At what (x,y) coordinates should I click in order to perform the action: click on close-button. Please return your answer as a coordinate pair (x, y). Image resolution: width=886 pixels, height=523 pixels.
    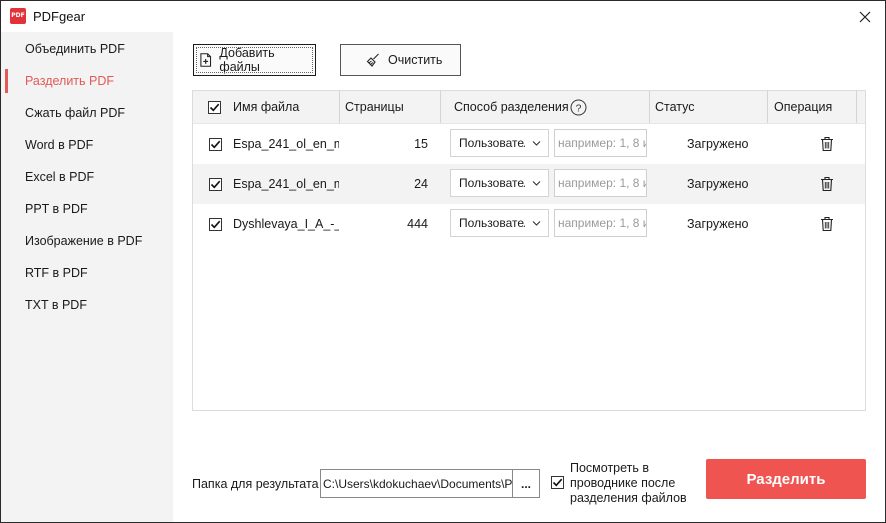
    Looking at the image, I should click on (865, 17).